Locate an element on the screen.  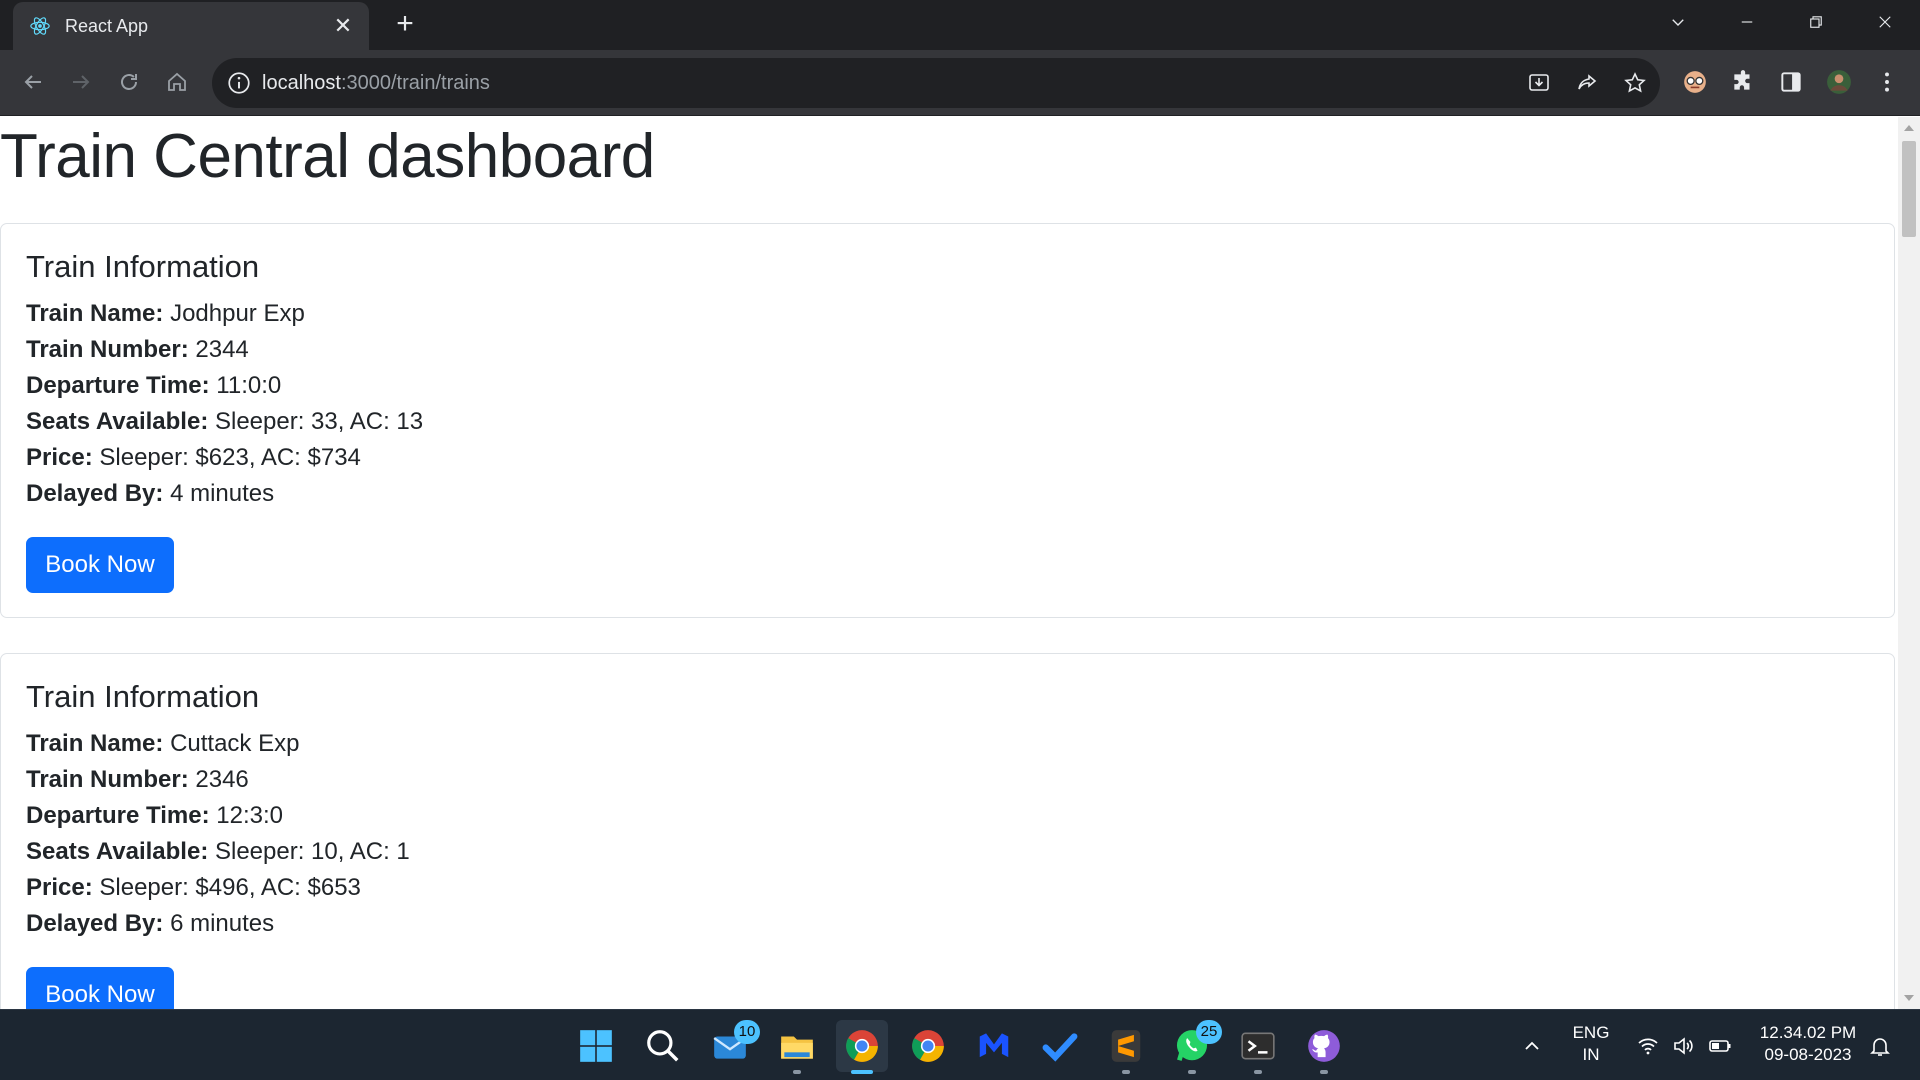
arrow-left-icon is located at coordinates (32, 82).